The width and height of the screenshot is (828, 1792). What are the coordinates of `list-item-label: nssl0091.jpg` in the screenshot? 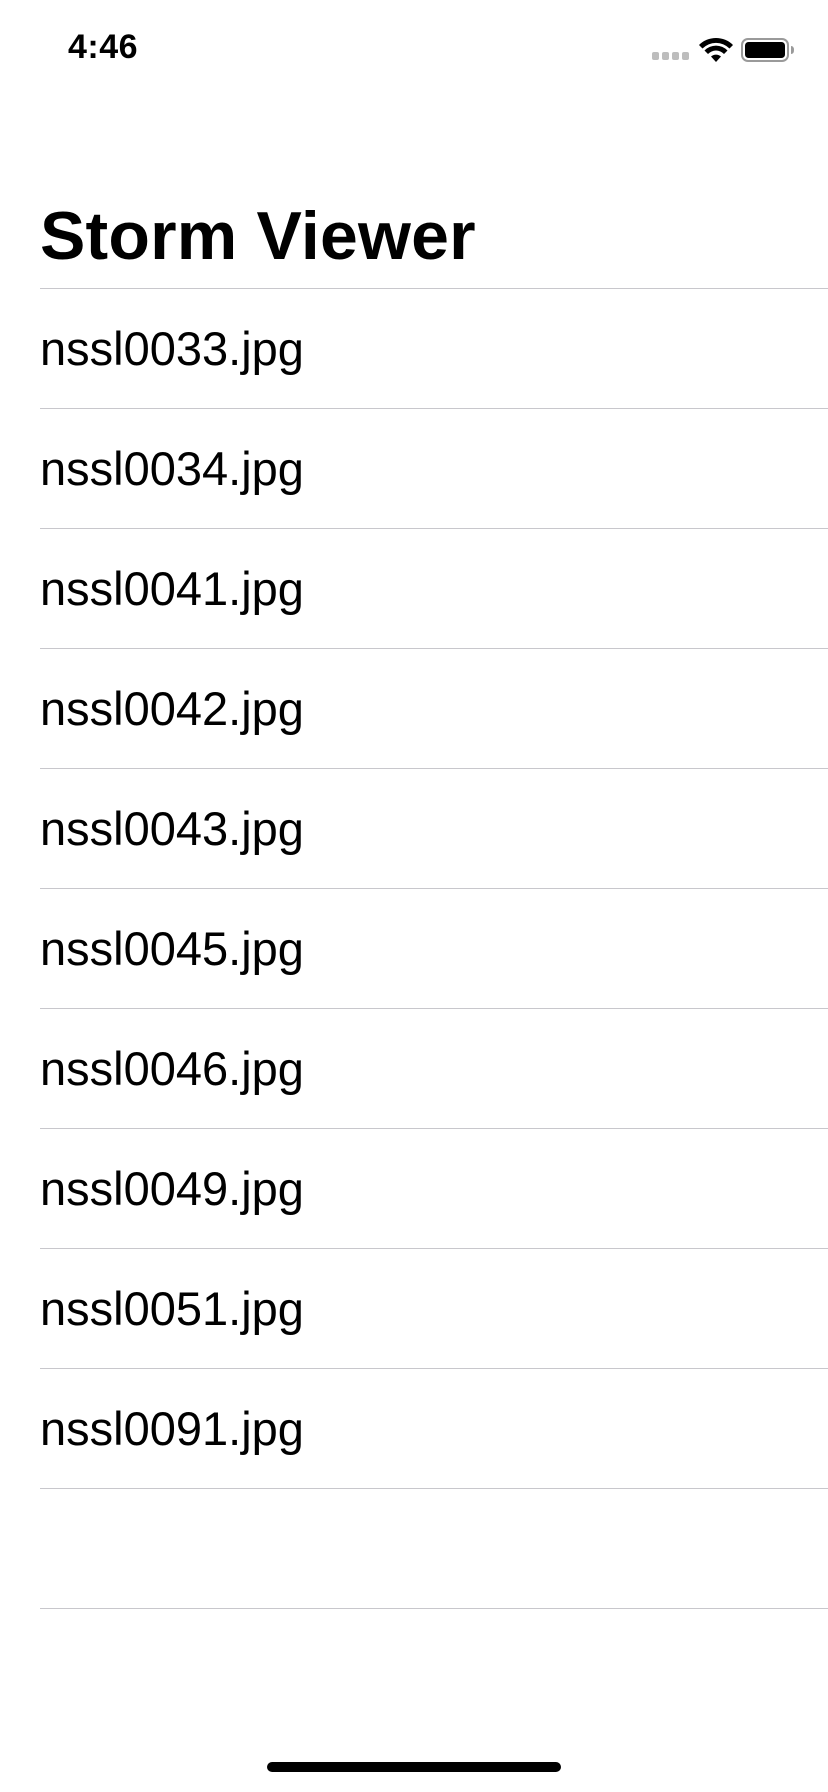 It's located at (172, 1428).